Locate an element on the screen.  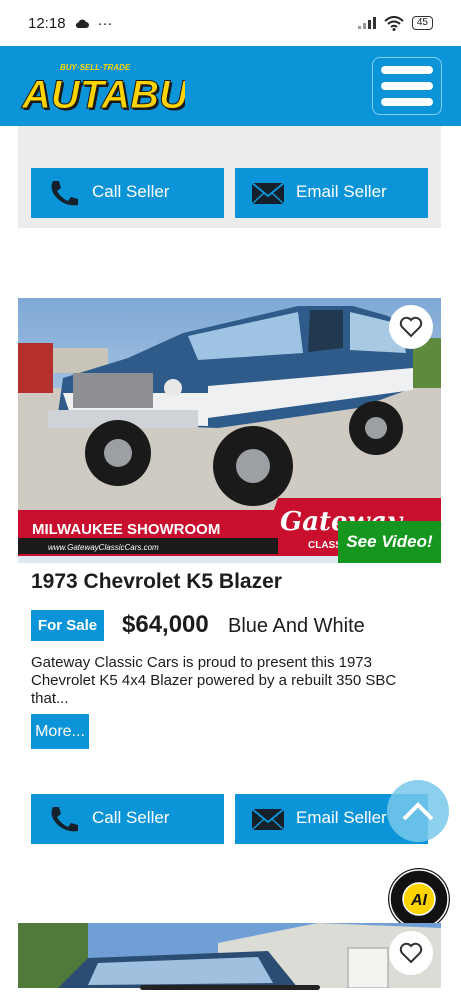
listing-photo-next-image is located at coordinates (229, 955).